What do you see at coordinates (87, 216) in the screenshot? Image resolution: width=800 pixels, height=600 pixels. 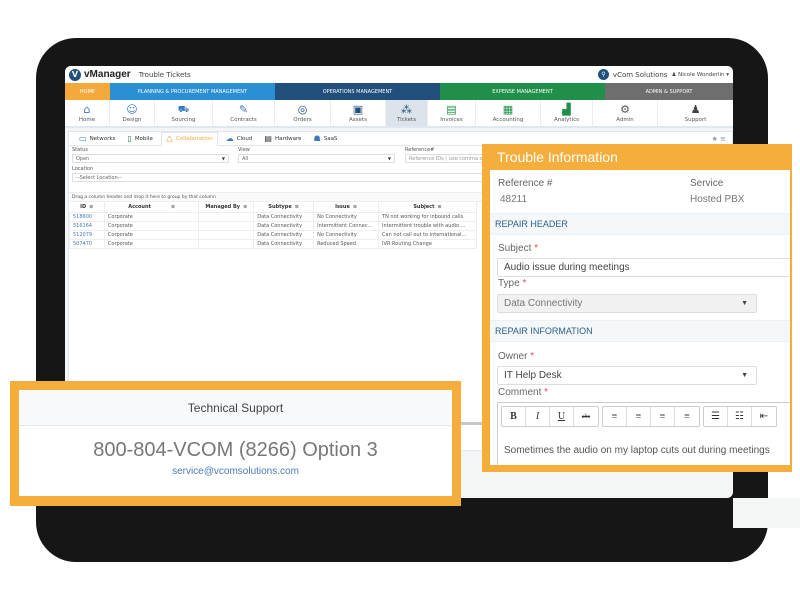 I see `cell-id: 518600` at bounding box center [87, 216].